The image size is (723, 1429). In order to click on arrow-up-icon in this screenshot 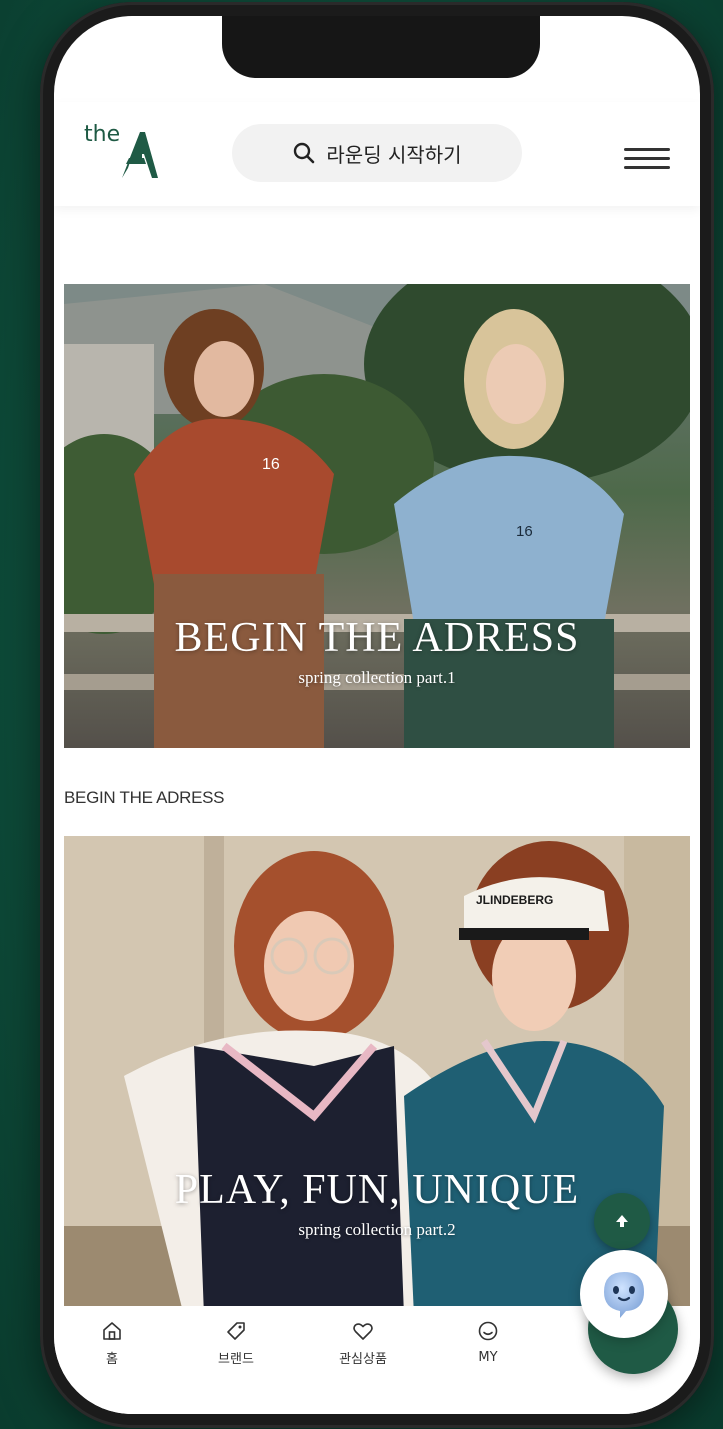, I will do `click(622, 1221)`.